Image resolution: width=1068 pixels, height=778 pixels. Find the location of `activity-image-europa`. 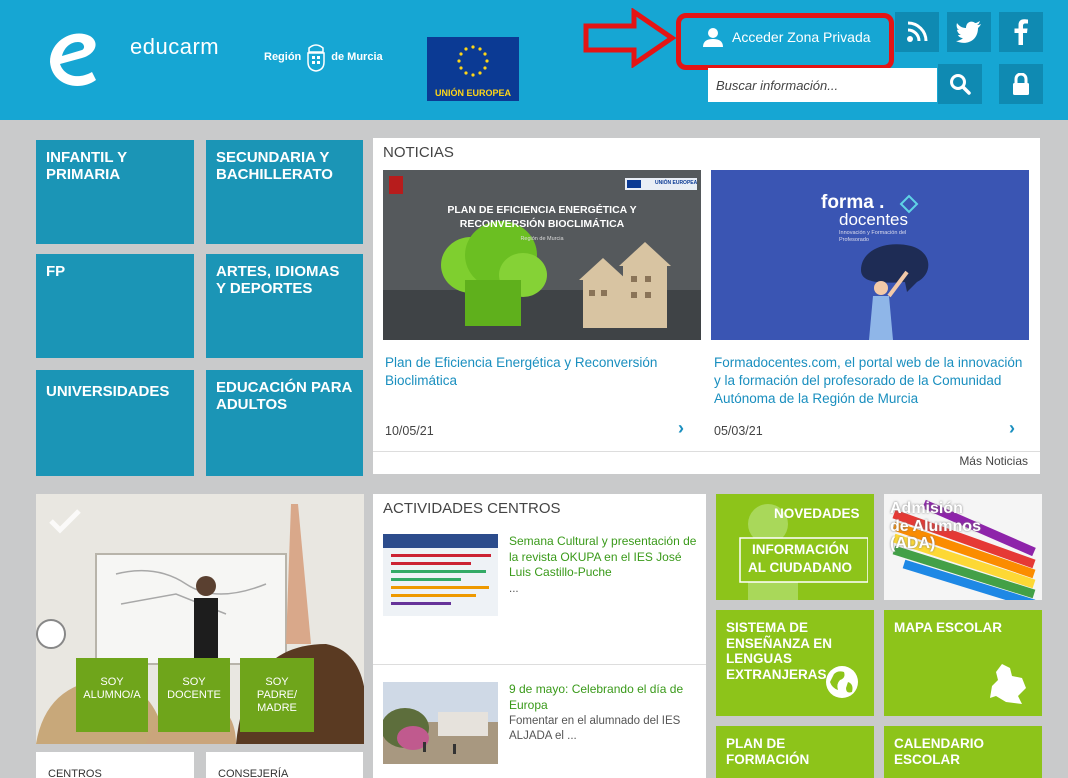

activity-image-europa is located at coordinates (440, 723).